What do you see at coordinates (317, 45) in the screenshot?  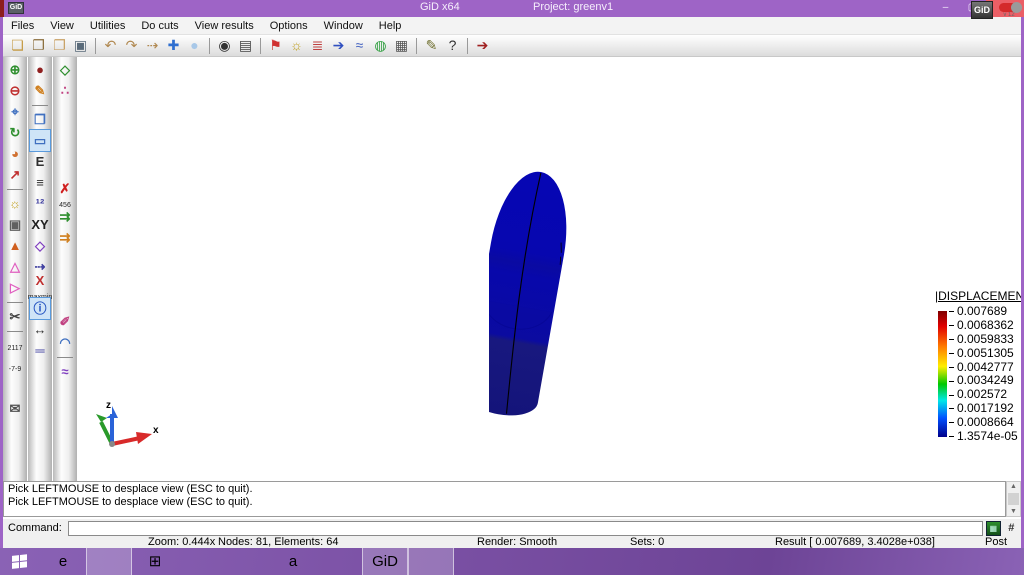 I see `layers-stack-icon: ≣` at bounding box center [317, 45].